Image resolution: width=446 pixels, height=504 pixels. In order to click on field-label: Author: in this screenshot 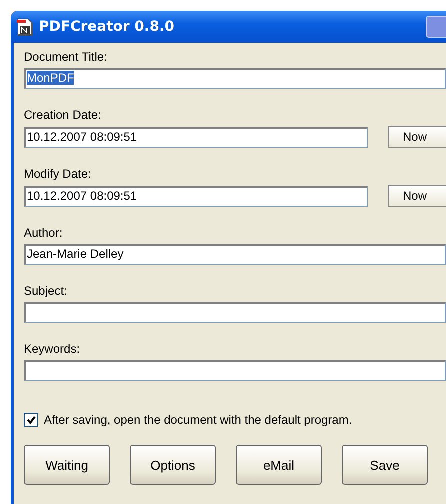, I will do `click(43, 233)`.